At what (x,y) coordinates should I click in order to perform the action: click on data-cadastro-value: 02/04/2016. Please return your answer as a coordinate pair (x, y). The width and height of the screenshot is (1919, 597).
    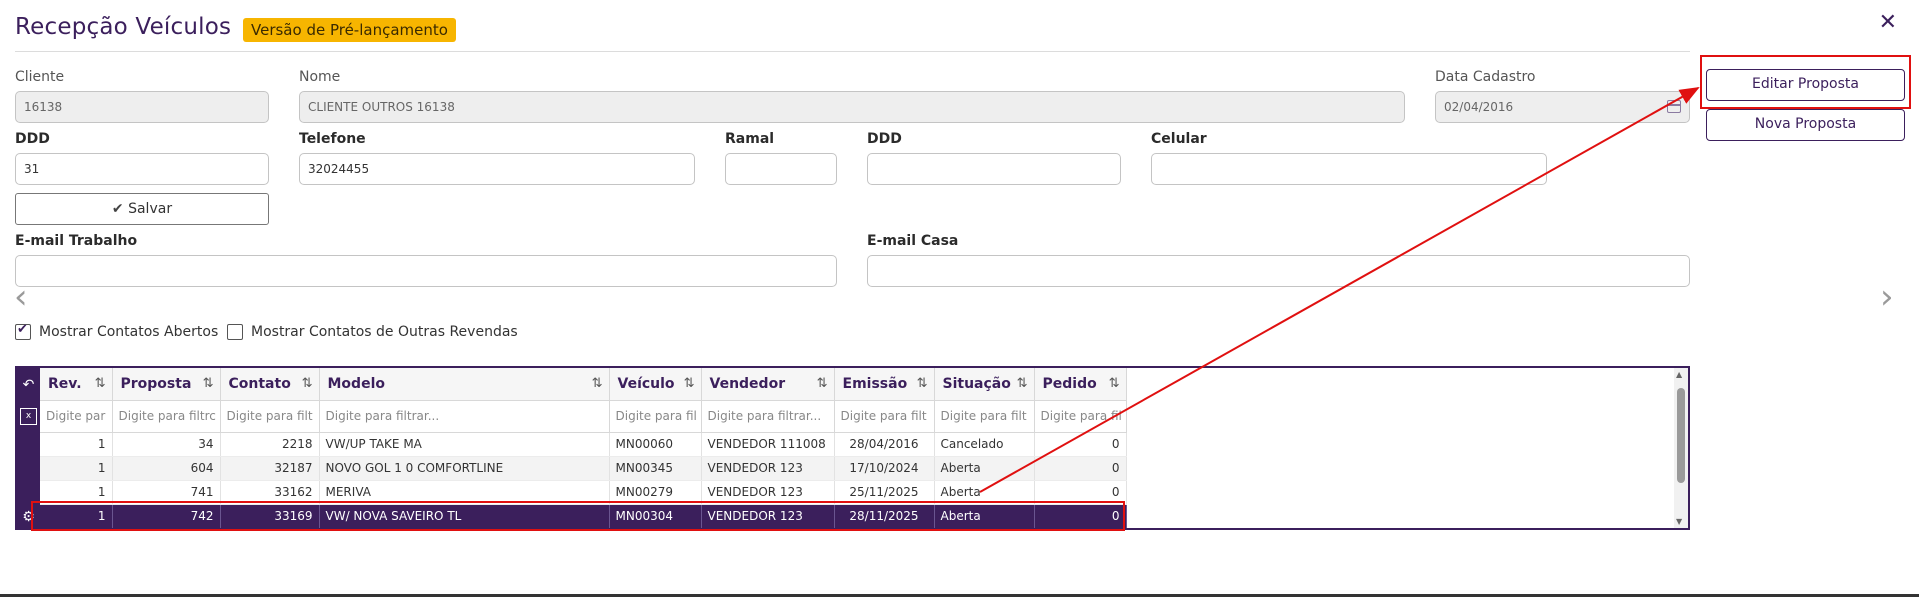
    Looking at the image, I should click on (1479, 107).